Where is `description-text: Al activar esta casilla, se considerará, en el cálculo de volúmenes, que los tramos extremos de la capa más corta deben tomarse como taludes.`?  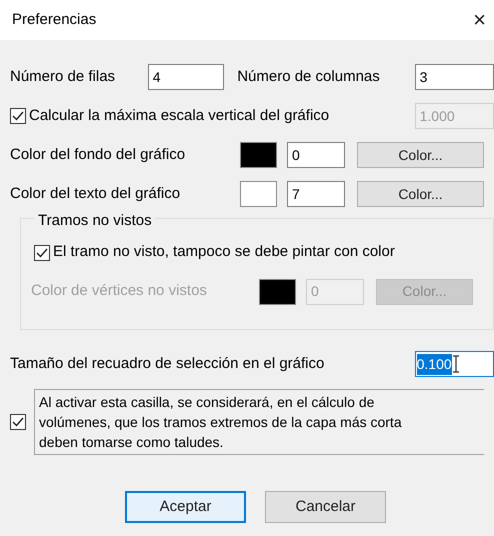
description-text: Al activar esta casilla, se considerará, en el cálculo de volúmenes, que los tramos extremos de la capa más corta deben tomarse como taludes. is located at coordinates (259, 422).